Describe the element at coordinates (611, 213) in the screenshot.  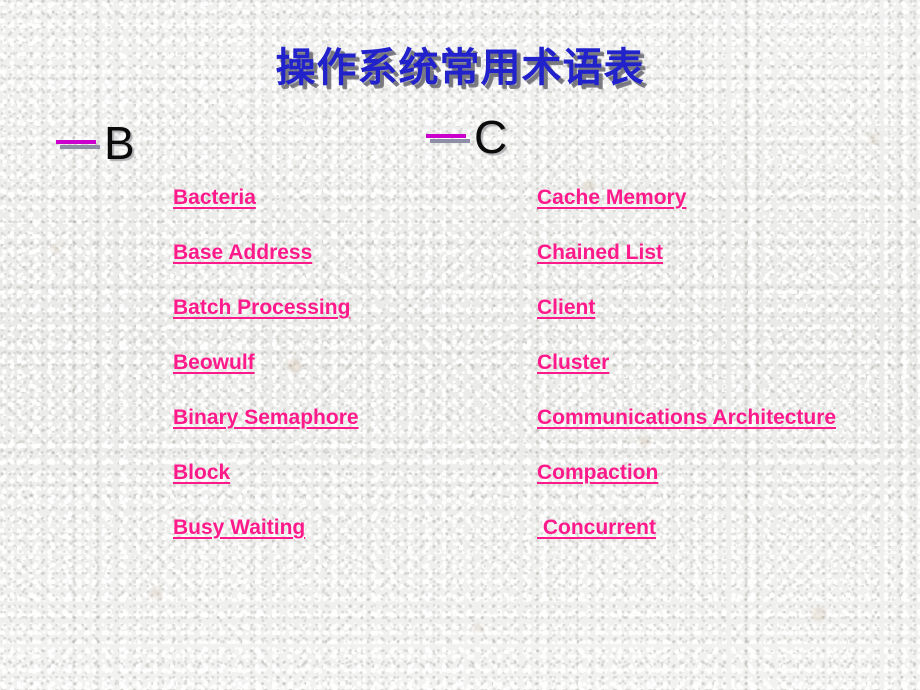
I see `term-link: Cache Memory` at that location.